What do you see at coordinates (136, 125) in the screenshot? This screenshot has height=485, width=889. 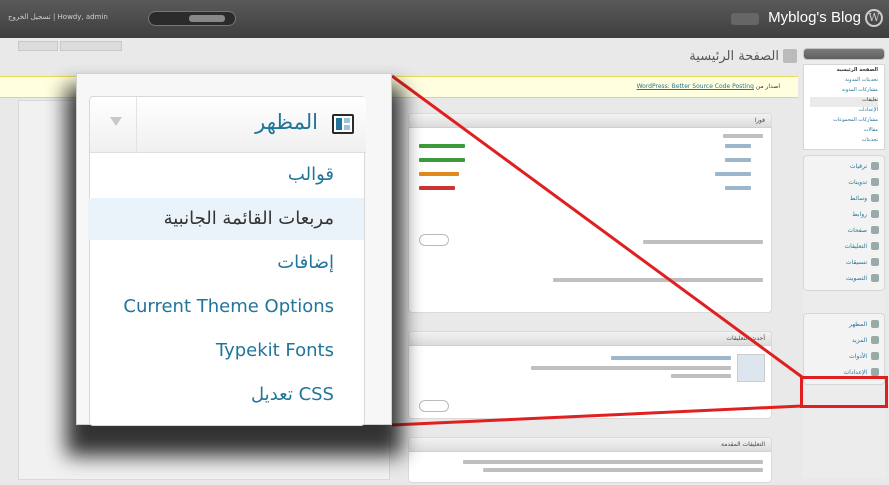 I see `divider` at bounding box center [136, 125].